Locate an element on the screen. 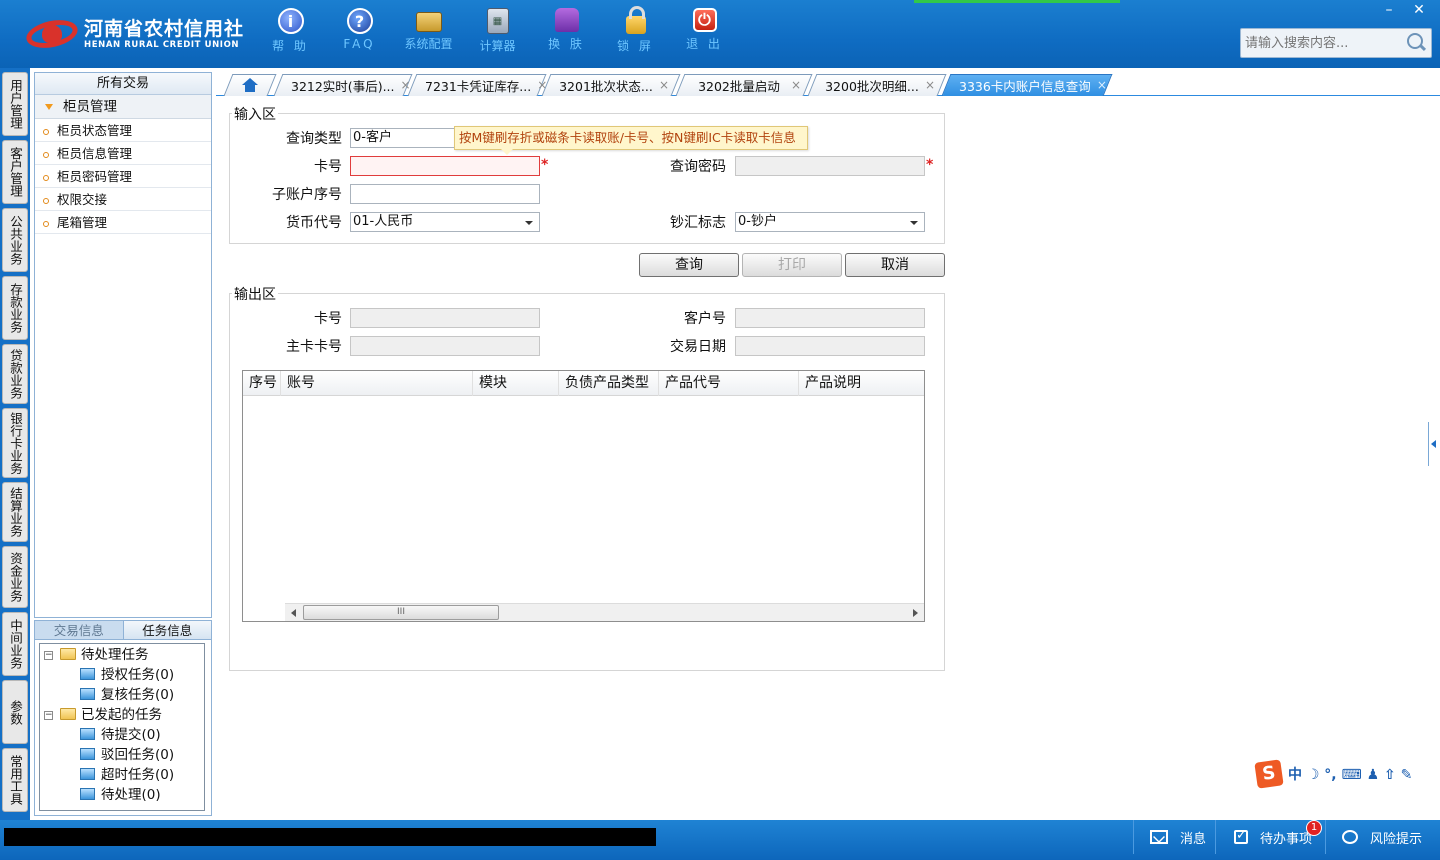 This screenshot has width=1440, height=860. menu-item-teller-password: 柜员密码管理 is located at coordinates (123, 176).